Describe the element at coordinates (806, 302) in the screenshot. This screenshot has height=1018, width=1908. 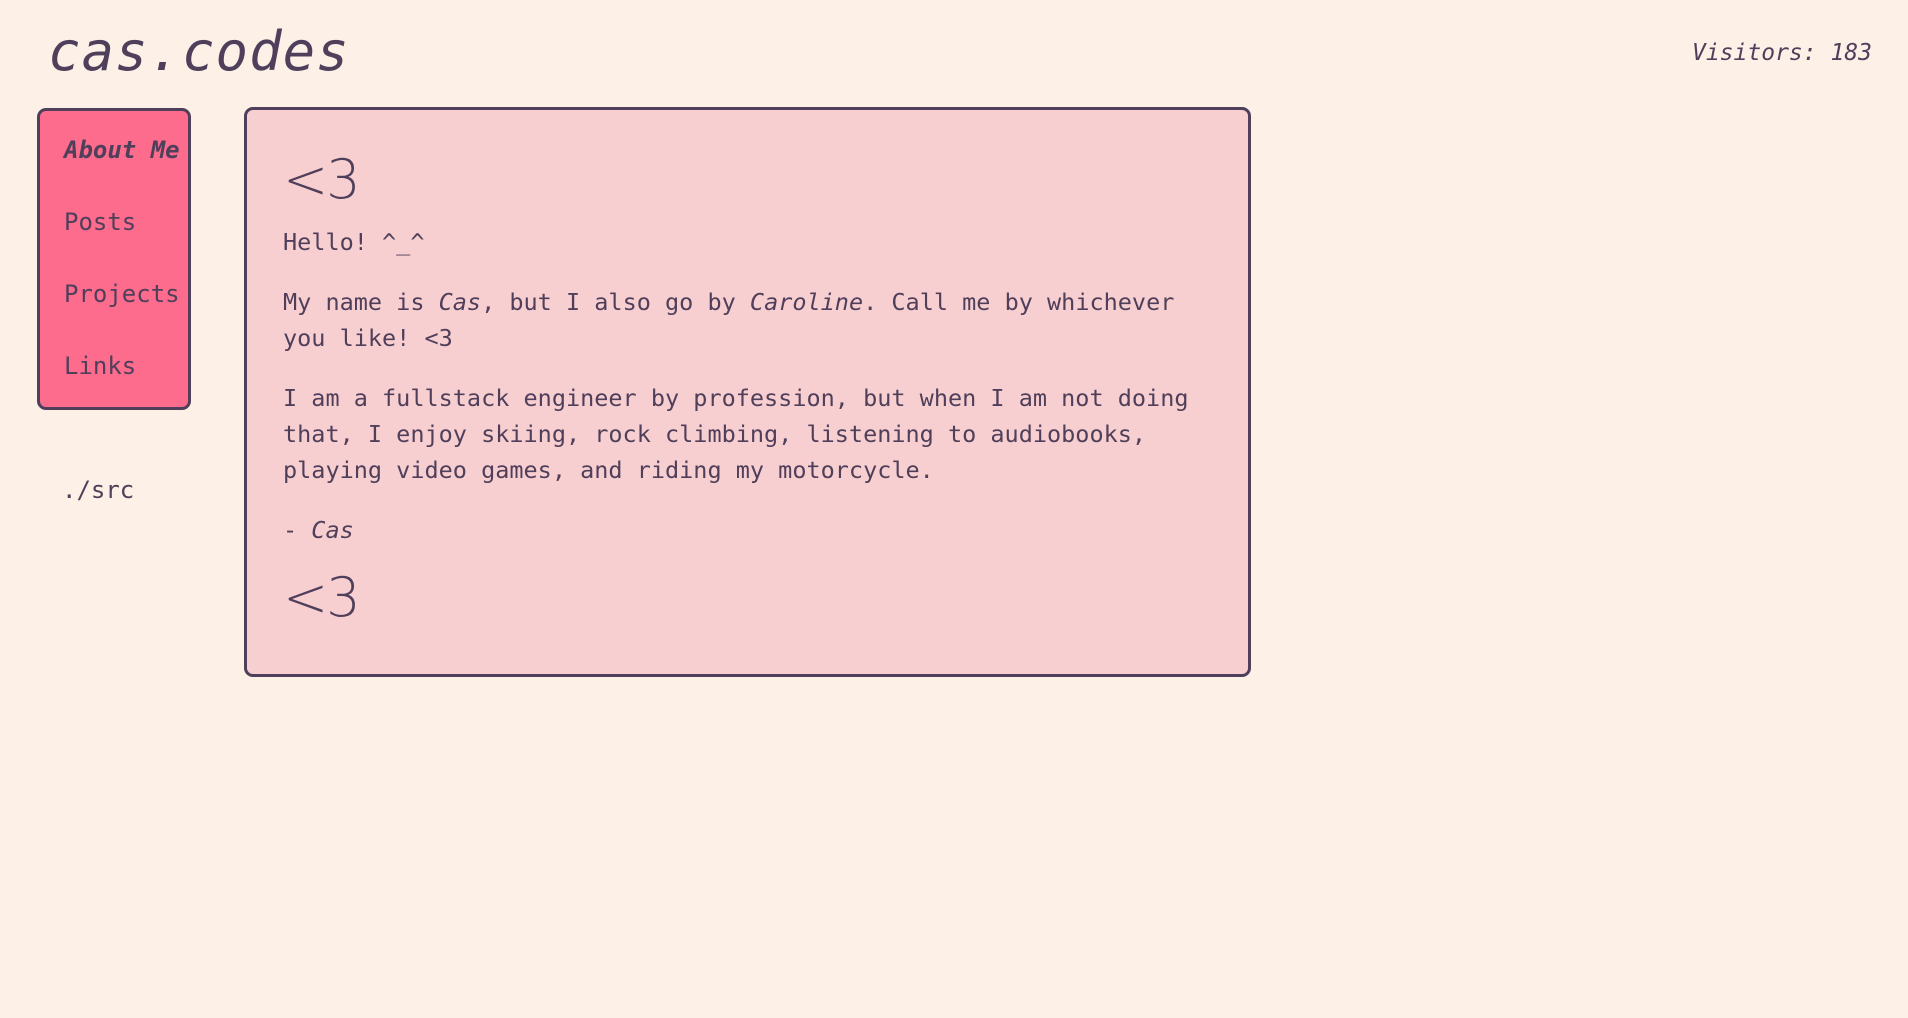
I see `intro-name-caroline: Caroline` at that location.